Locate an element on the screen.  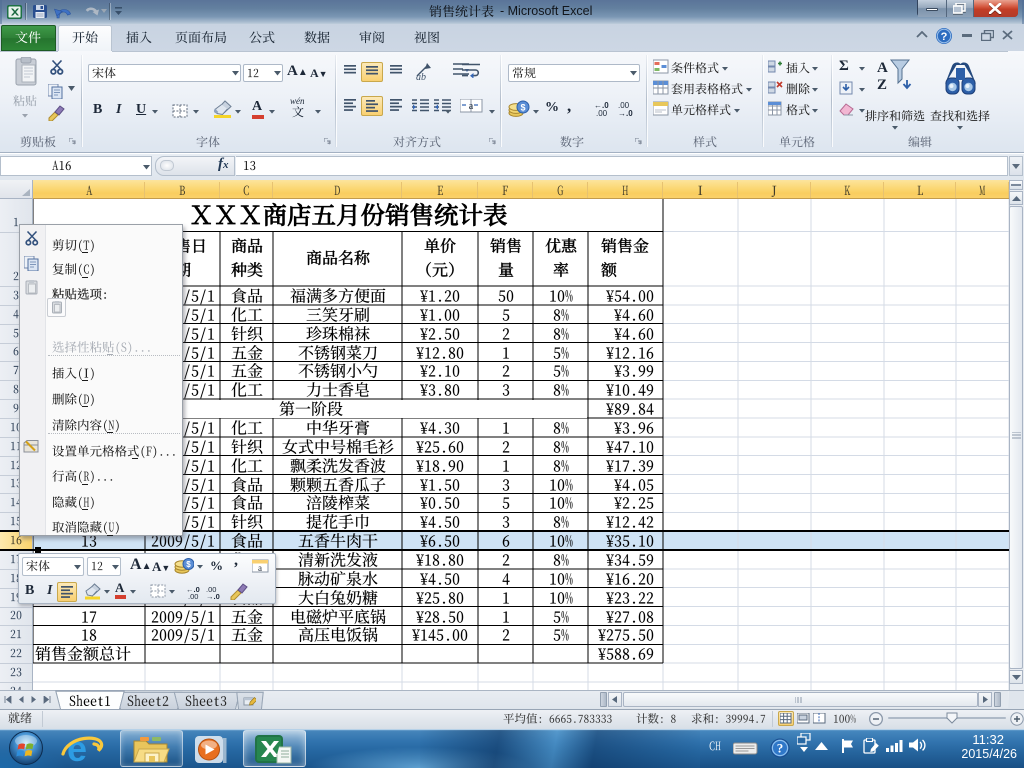
svg-text: Z is located at coordinates (882, 85).